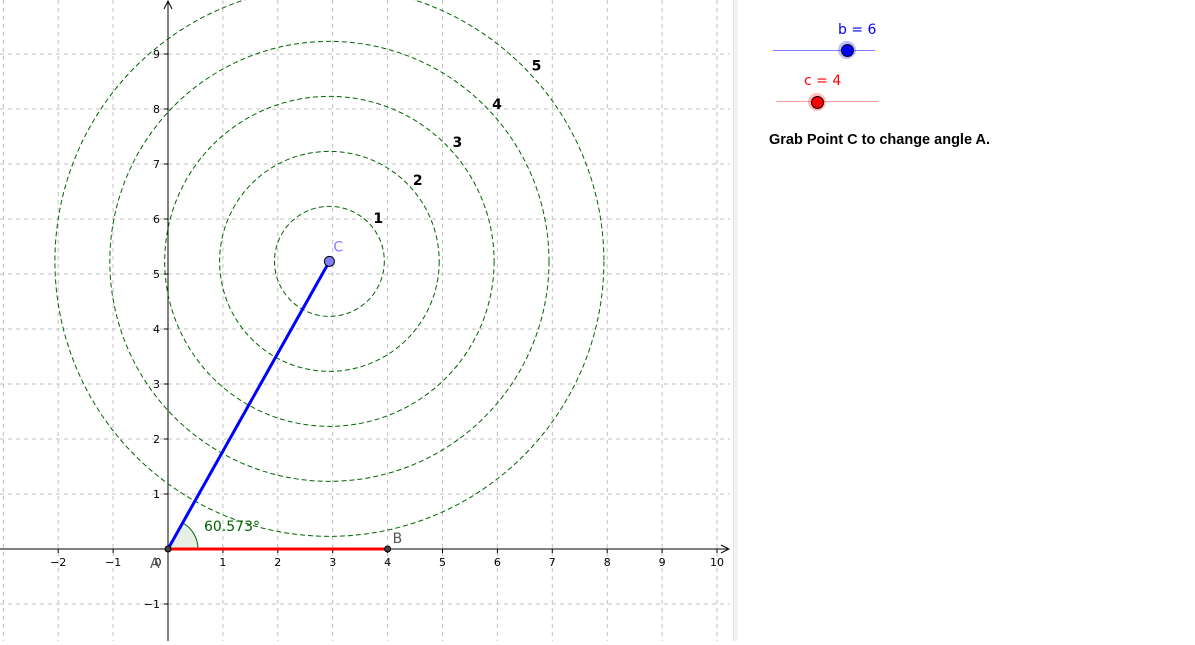 Image resolution: width=1195 pixels, height=645 pixels. What do you see at coordinates (58, 562) in the screenshot?
I see `x-axis-tick-label: −2` at bounding box center [58, 562].